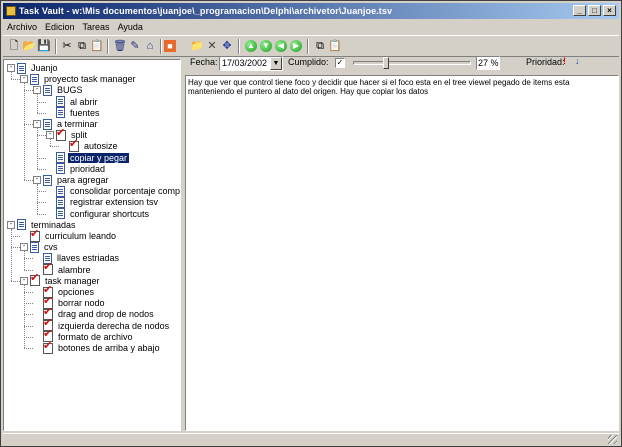 Image resolution: width=622 pixels, height=447 pixels. I want to click on arrow-left-icon: ◀, so click(281, 46).